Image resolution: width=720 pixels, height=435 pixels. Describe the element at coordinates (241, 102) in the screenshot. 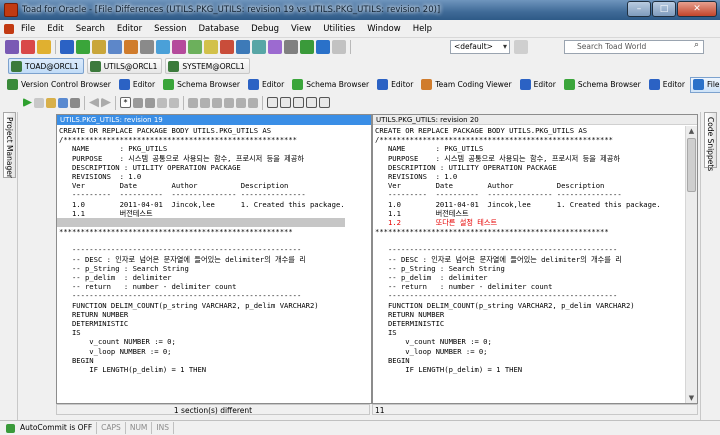

I see `sync-scroll-icon` at that location.